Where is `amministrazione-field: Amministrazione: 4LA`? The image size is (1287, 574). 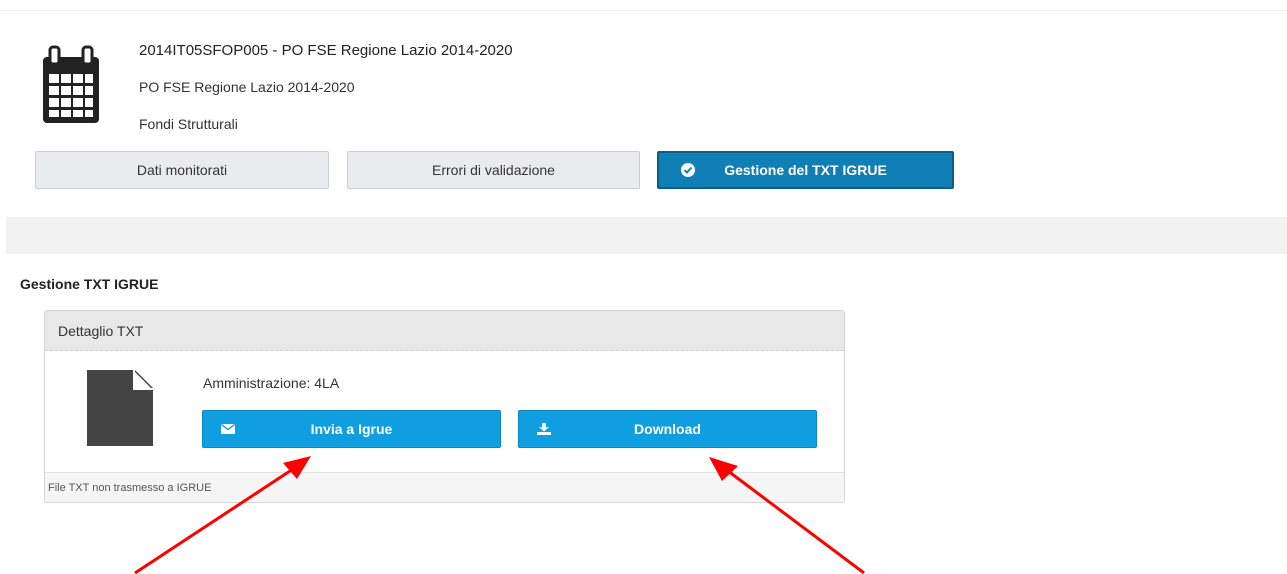
amministrazione-field: Amministrazione: 4LA is located at coordinates (271, 383).